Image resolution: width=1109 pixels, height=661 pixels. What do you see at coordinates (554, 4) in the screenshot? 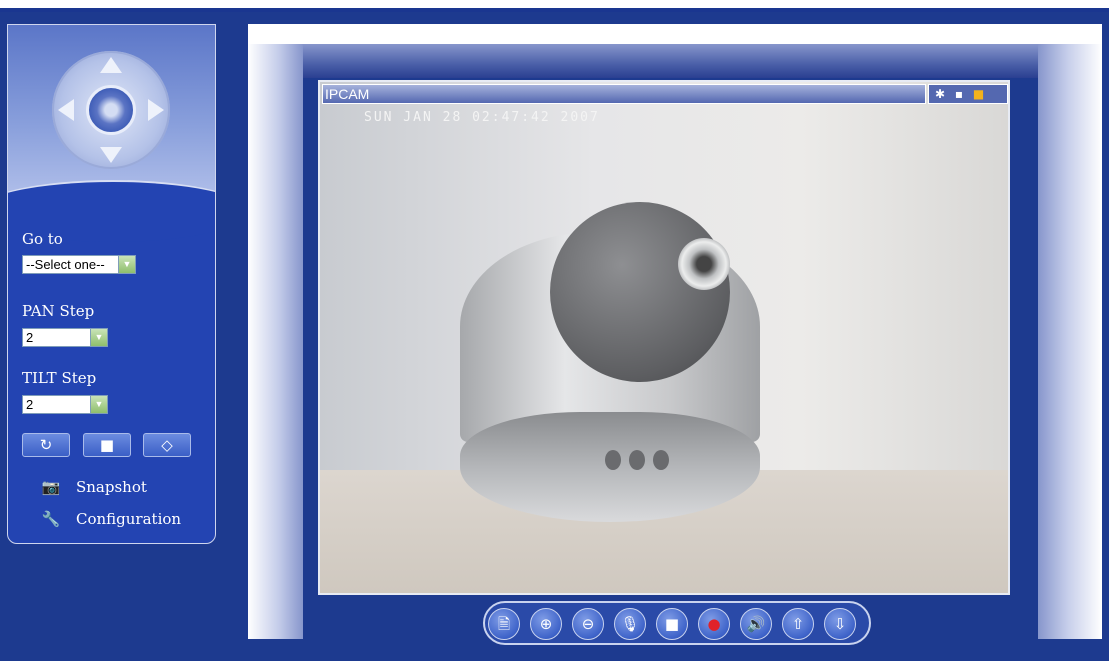
I see `top-bar` at bounding box center [554, 4].